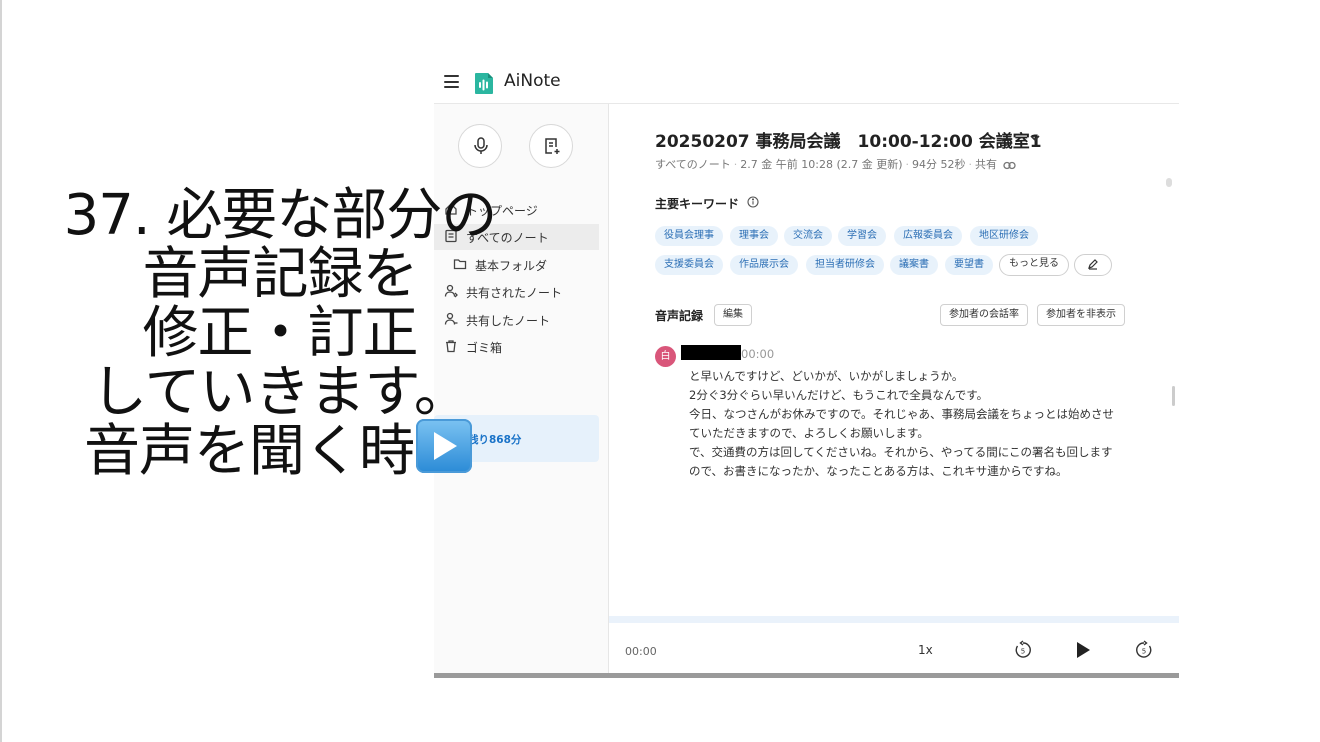 This screenshot has height=742, width=1320. Describe the element at coordinates (280, 274) in the screenshot. I see `caption-line: 音声記録を` at that location.